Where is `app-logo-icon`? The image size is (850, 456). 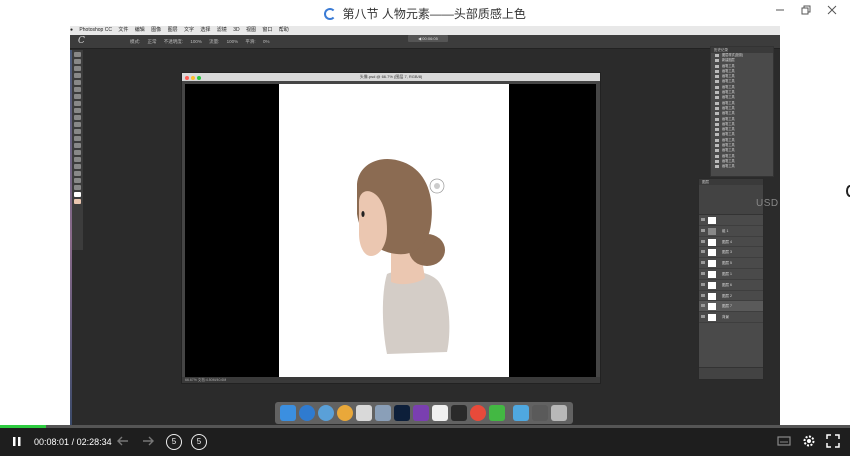
app-logo-icon is located at coordinates (330, 14).